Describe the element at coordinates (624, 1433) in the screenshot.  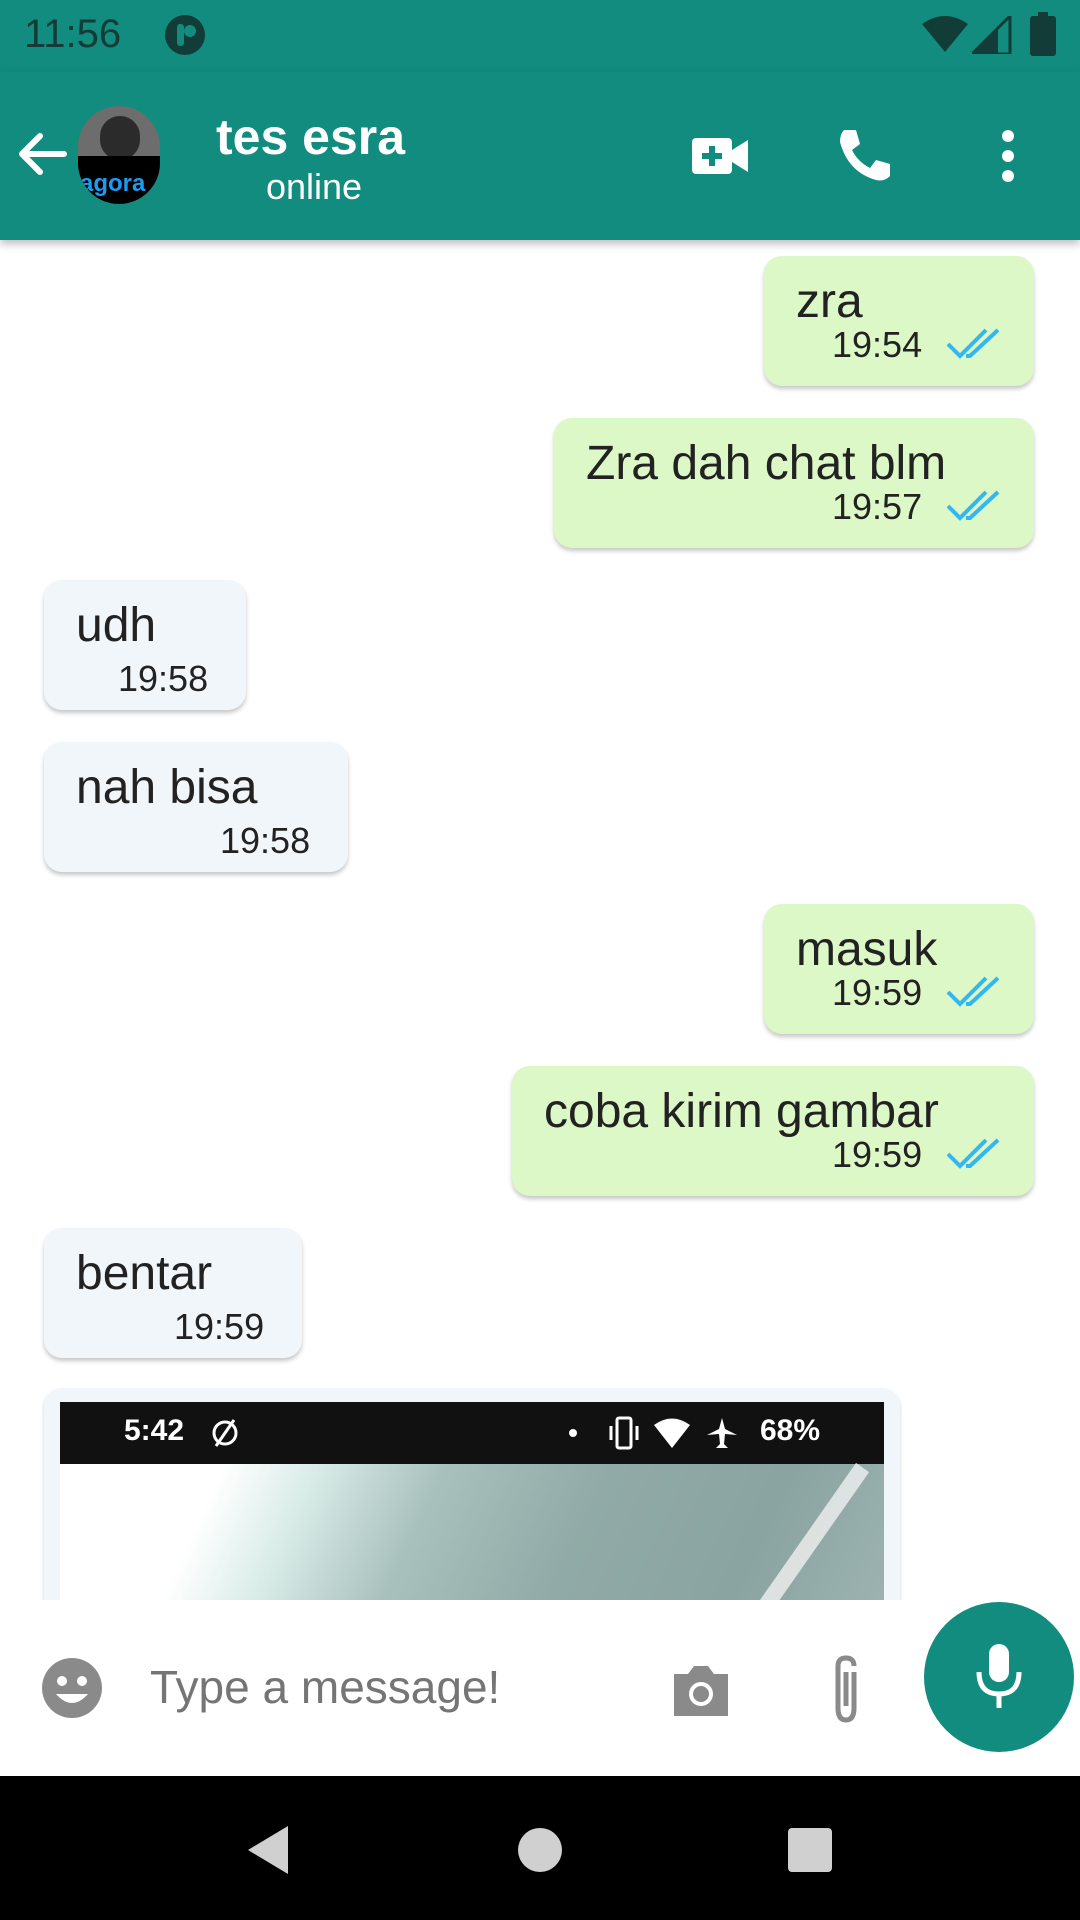
I see `vibrate-icon` at that location.